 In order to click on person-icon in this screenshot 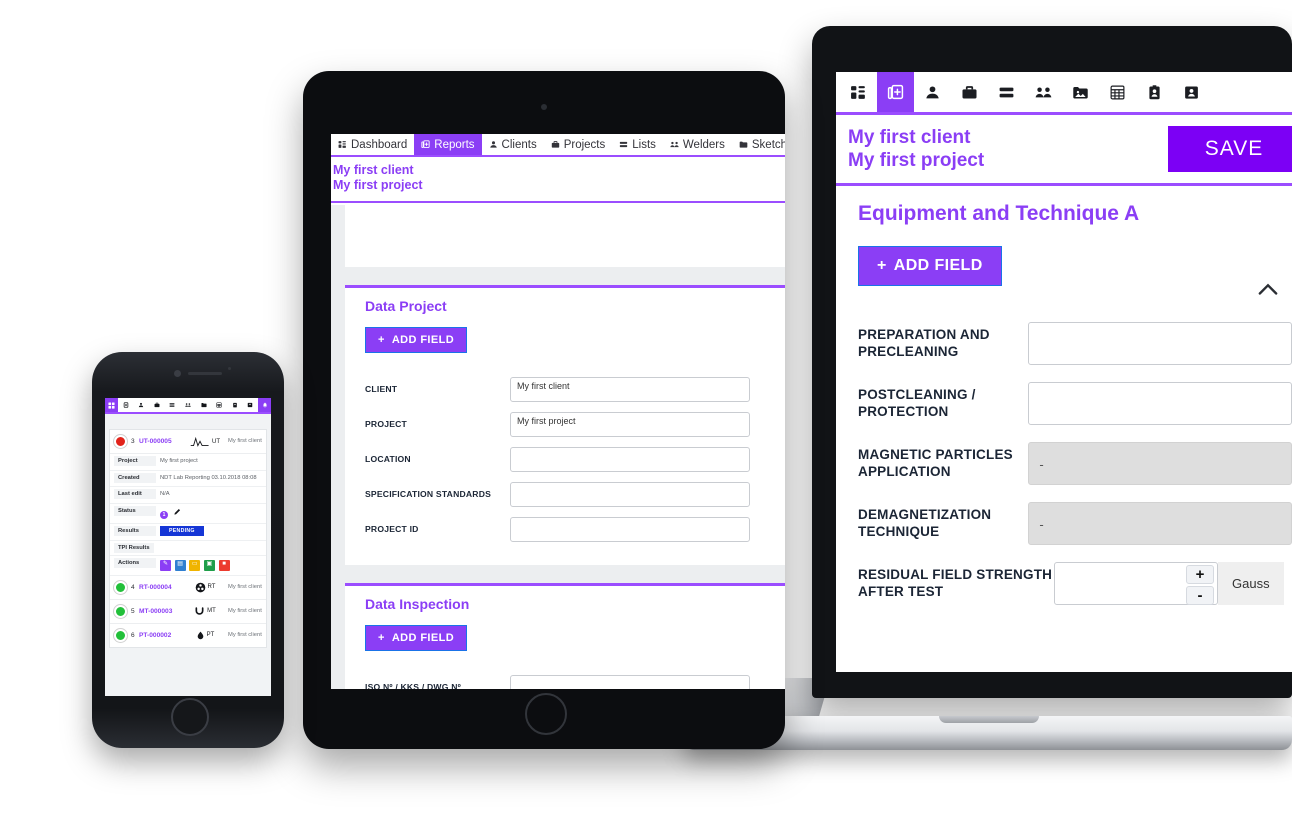, I will do `click(142, 405)`.